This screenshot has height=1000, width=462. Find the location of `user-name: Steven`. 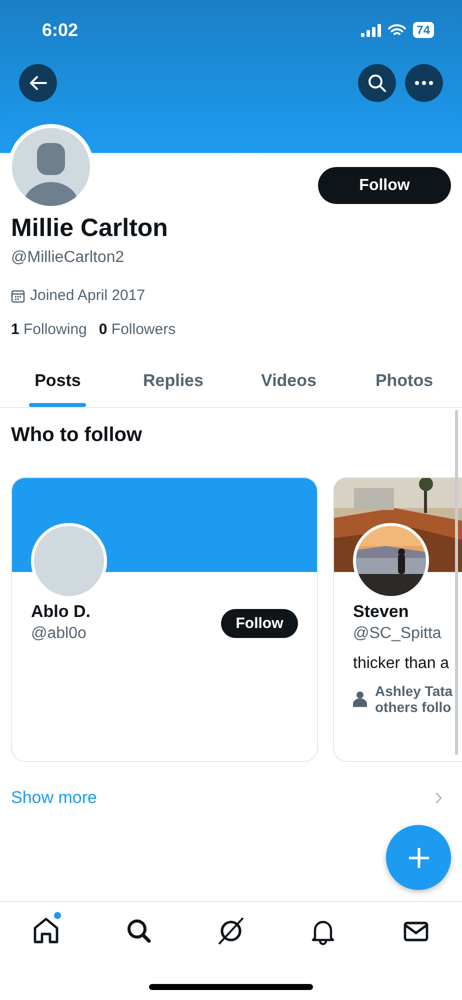

user-name: Steven is located at coordinates (381, 612).